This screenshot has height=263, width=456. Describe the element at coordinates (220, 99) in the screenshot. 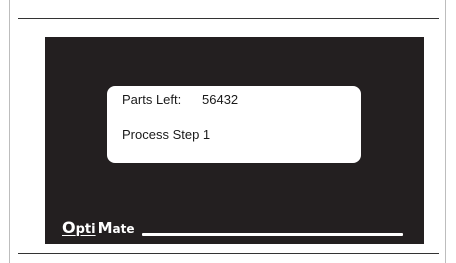

I see `parts-left-value: 56432` at that location.